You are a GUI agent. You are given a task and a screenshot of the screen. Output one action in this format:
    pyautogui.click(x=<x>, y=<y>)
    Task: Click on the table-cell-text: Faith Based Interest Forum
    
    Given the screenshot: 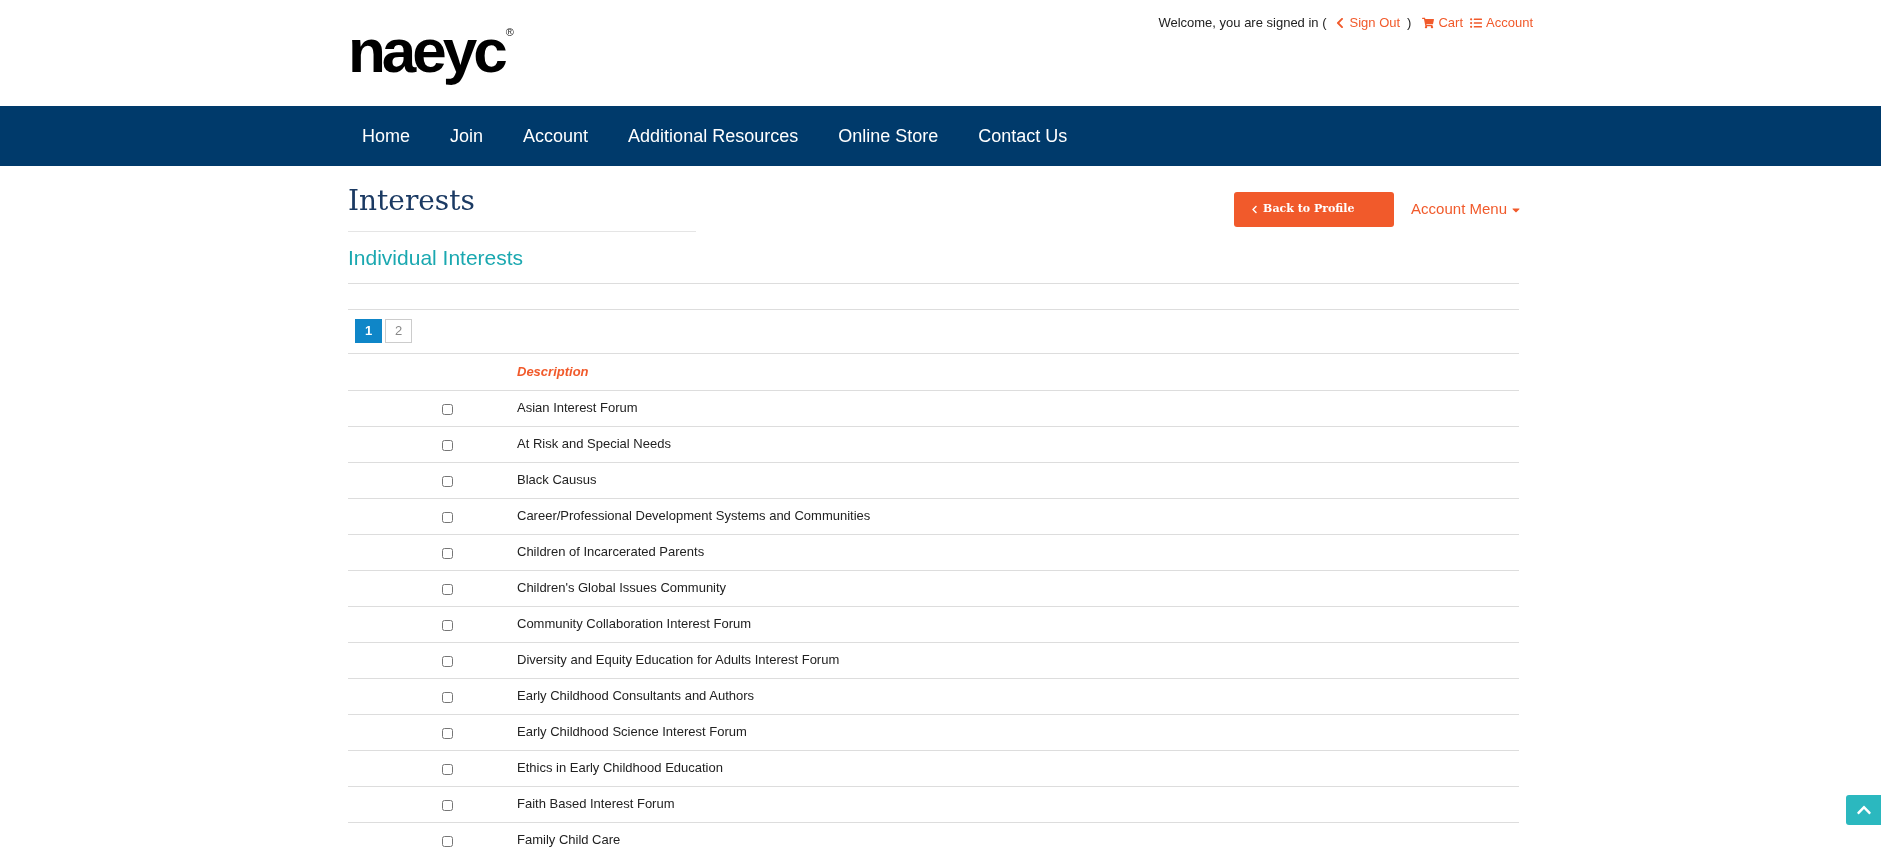 What is the action you would take?
    pyautogui.click(x=596, y=804)
    